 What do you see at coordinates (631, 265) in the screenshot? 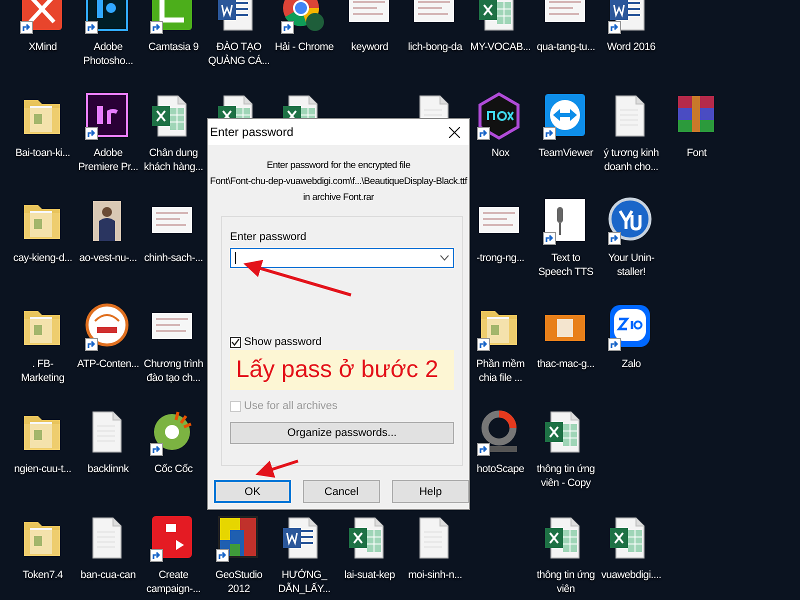
I see `desktop-icon-label: Your Unin-staller!` at bounding box center [631, 265].